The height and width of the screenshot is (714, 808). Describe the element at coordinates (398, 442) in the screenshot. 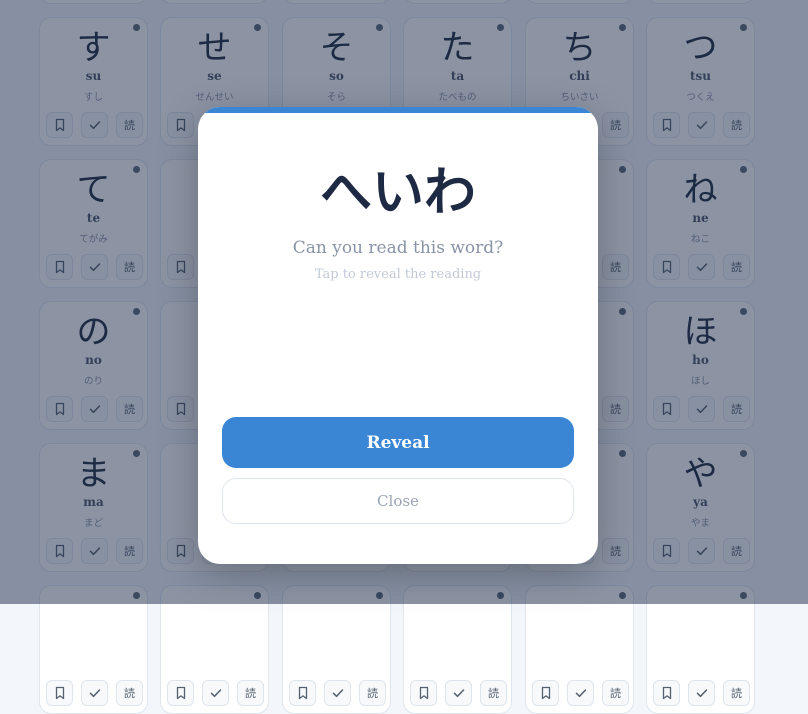

I see `reveal-button: Reveal` at that location.